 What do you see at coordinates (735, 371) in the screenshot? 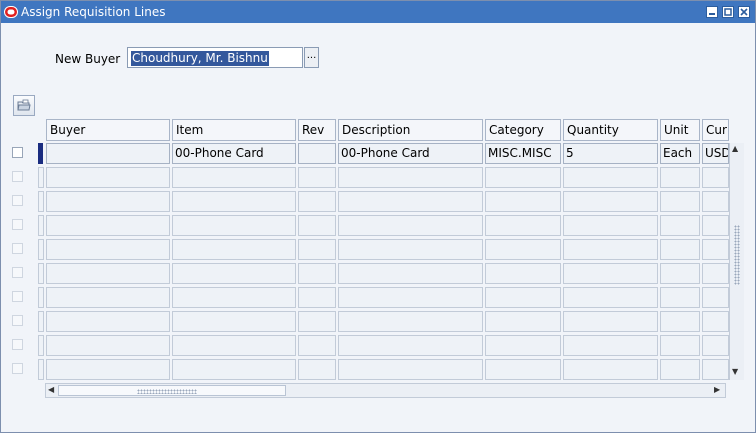
I see `scroll-down-arrow-icon: ▼` at bounding box center [735, 371].